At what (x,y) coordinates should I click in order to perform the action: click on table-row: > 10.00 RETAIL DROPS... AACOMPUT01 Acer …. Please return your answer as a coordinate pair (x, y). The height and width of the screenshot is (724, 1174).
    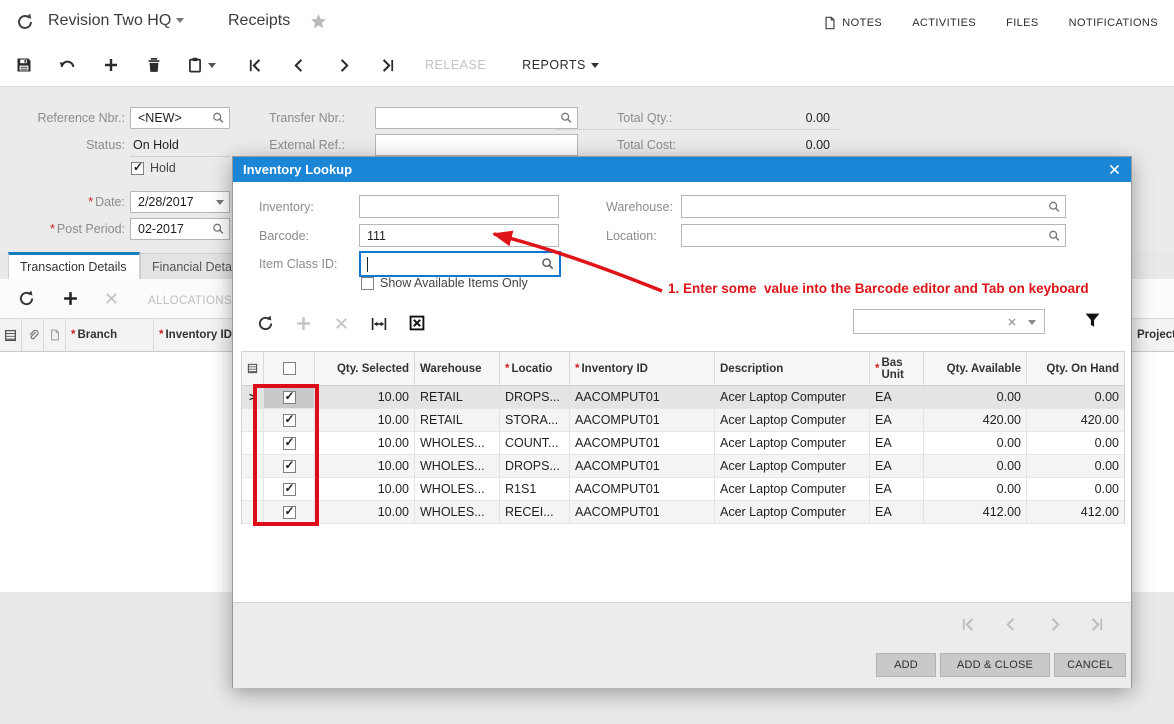
    Looking at the image, I should click on (683, 397).